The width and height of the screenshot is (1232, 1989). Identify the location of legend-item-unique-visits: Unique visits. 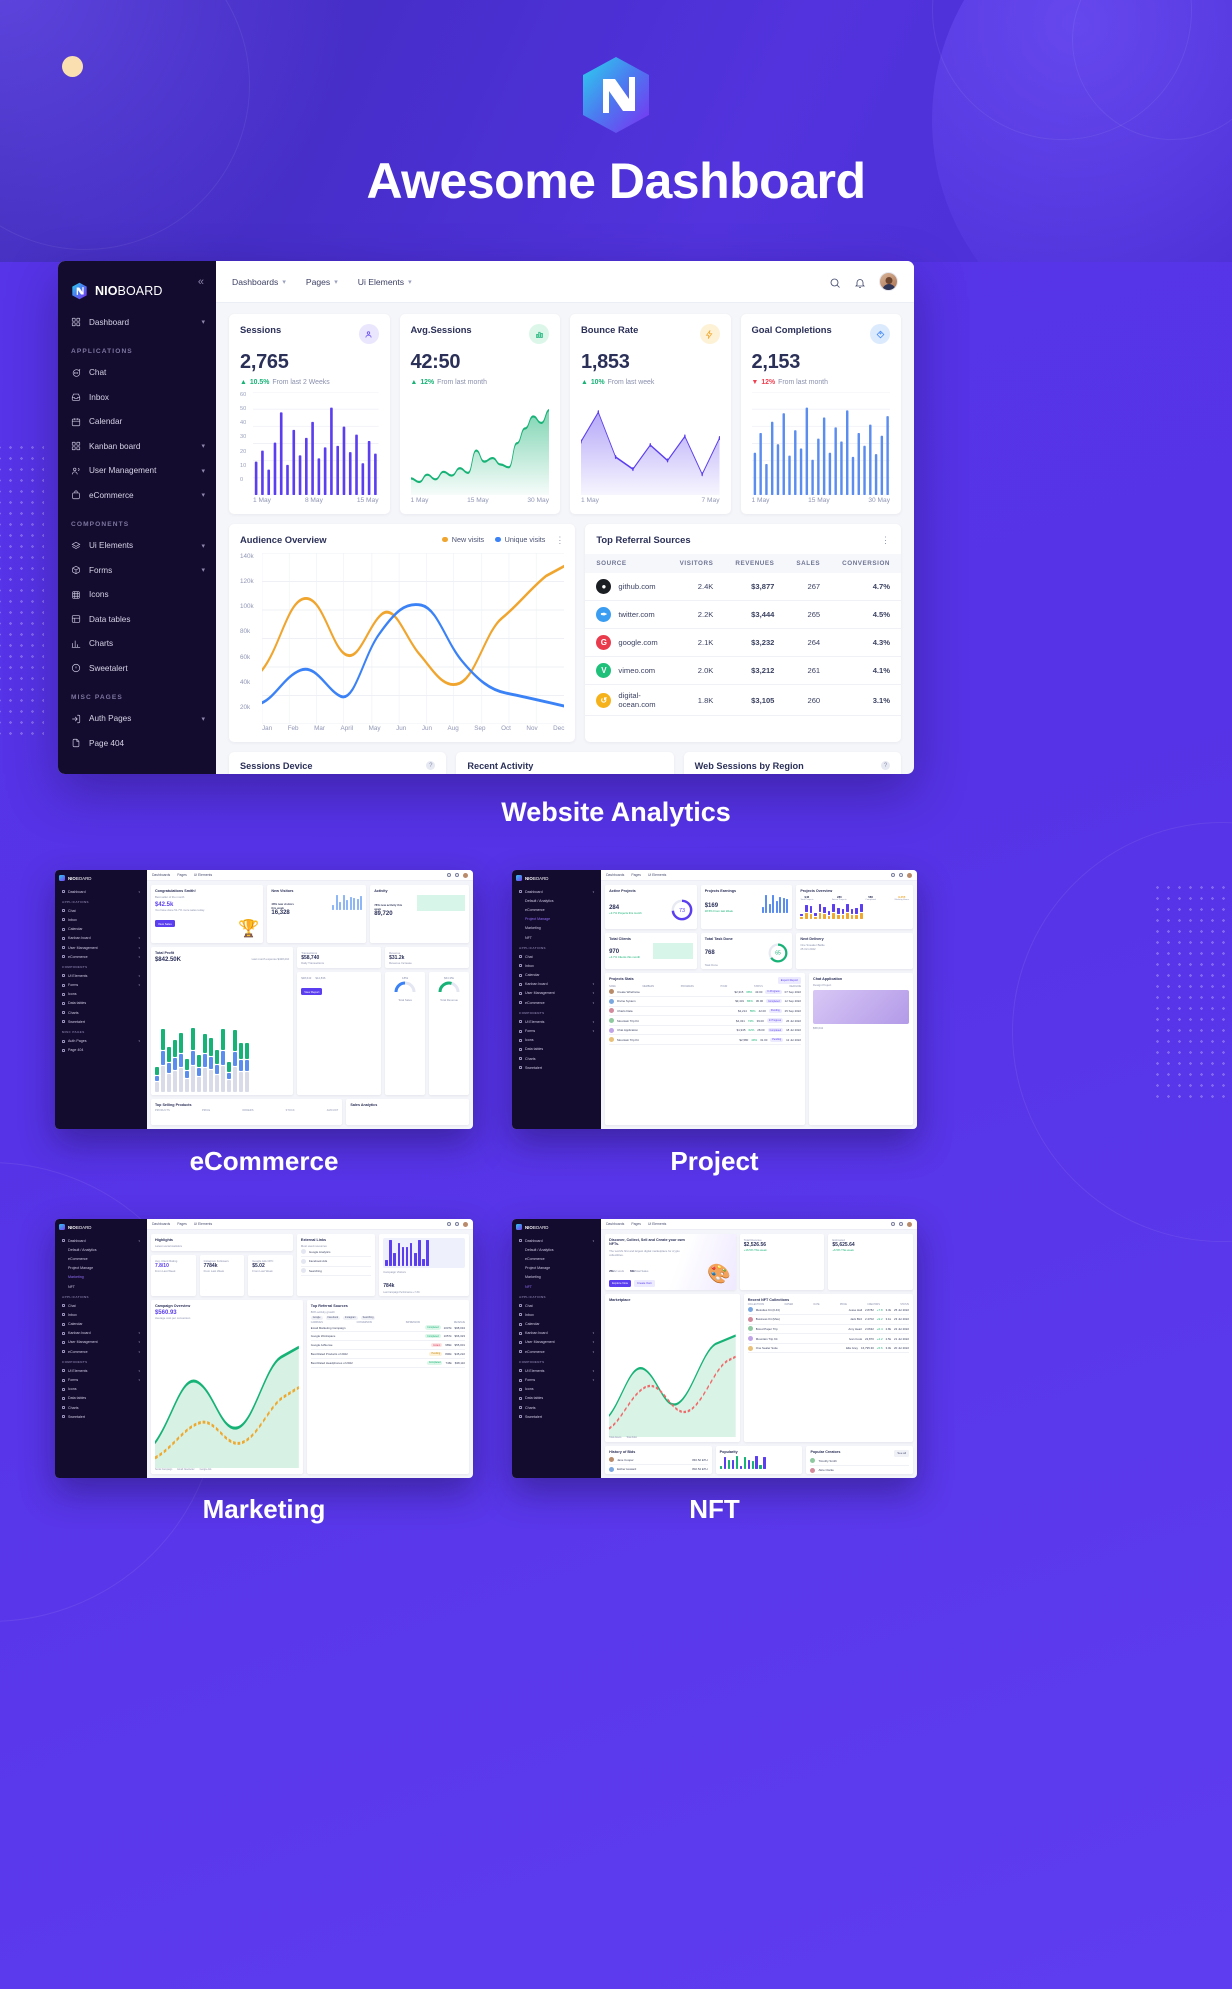
(520, 539).